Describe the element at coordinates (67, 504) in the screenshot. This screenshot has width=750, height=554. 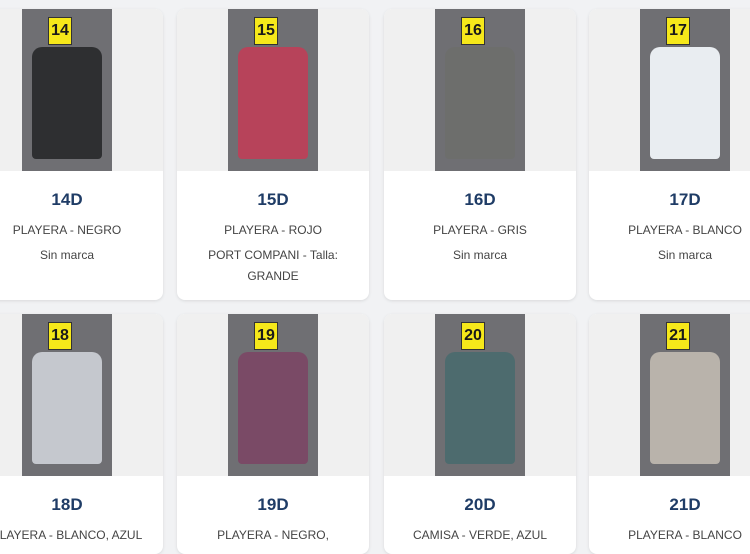
I see `item-code: 18D` at that location.